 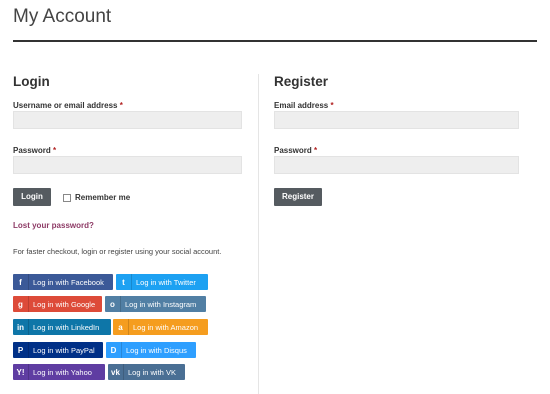 What do you see at coordinates (21, 350) in the screenshot?
I see `paypal-icon: P` at bounding box center [21, 350].